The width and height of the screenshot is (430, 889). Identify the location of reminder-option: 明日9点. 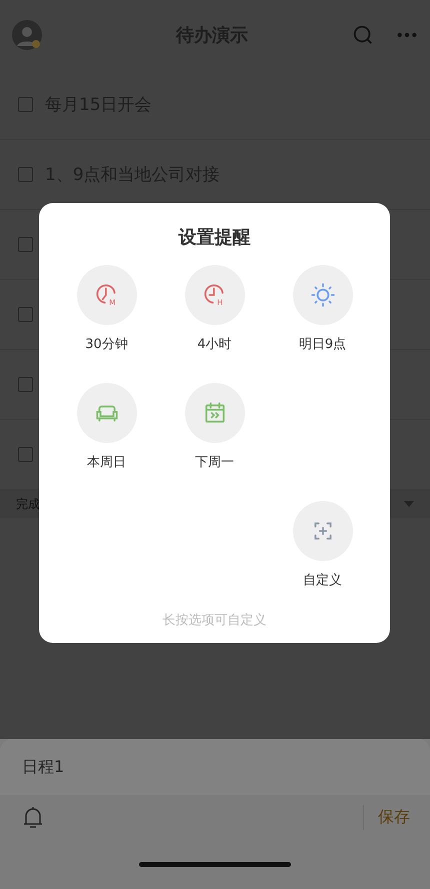
(322, 309).